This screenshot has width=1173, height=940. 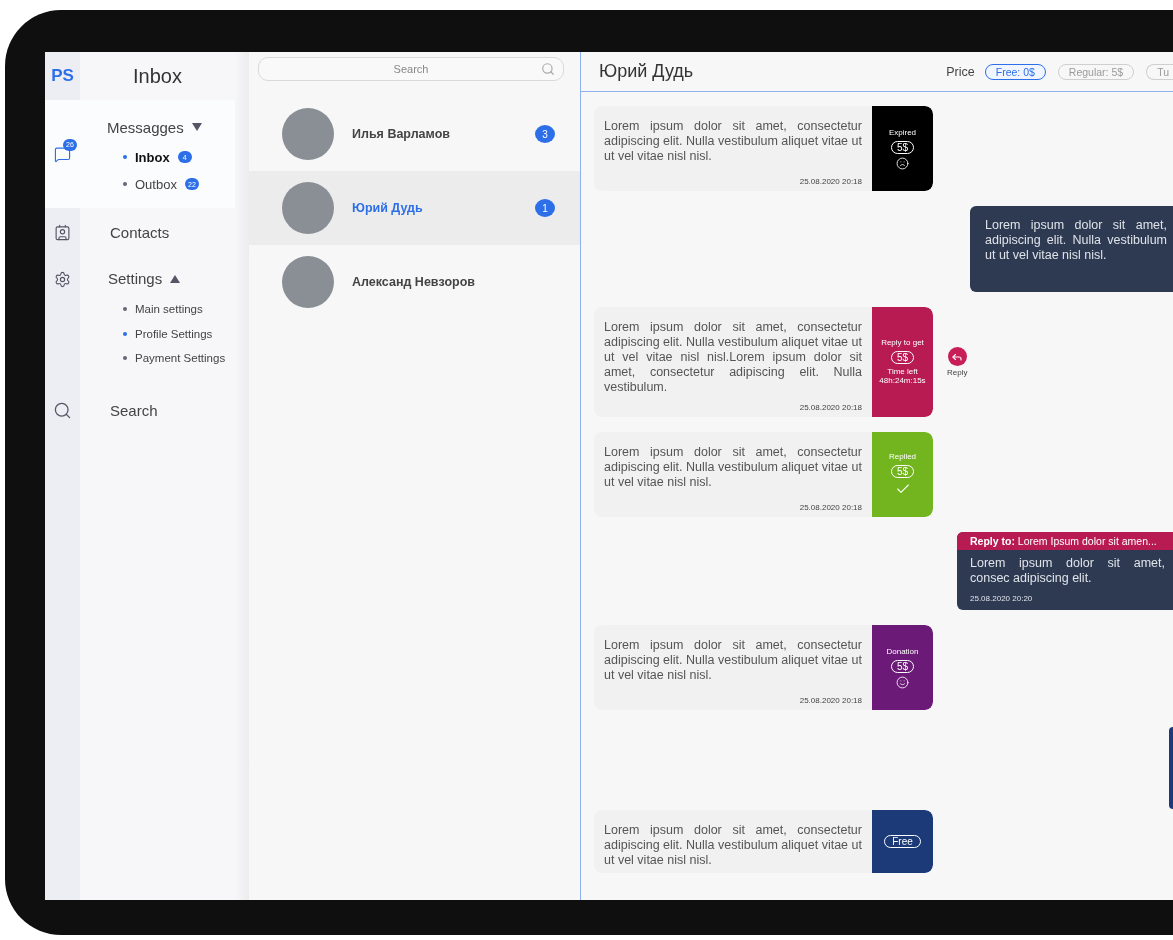 What do you see at coordinates (902, 132) in the screenshot?
I see `tag-label: Expired` at bounding box center [902, 132].